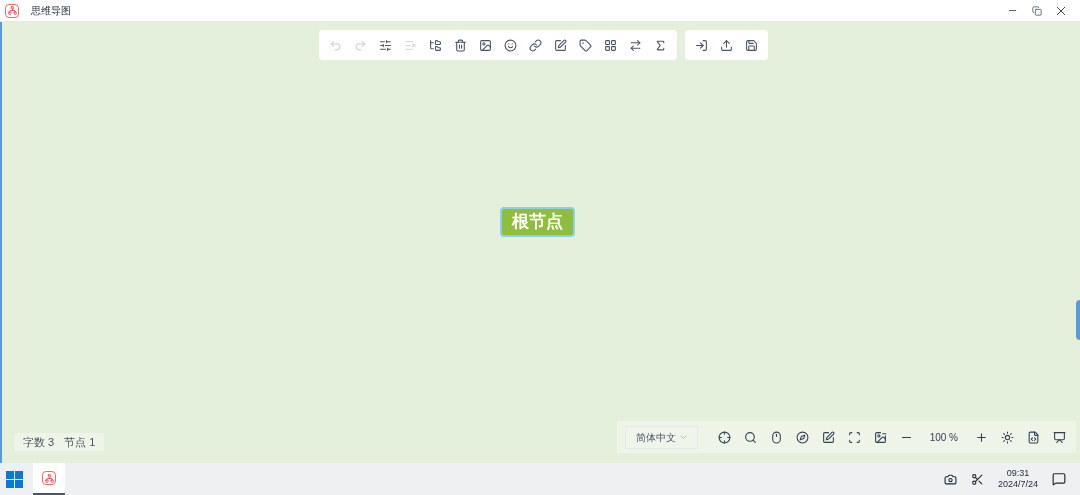 Image resolution: width=1080 pixels, height=495 pixels. Describe the element at coordinates (1033, 437) in the screenshot. I see `code-icon` at that location.